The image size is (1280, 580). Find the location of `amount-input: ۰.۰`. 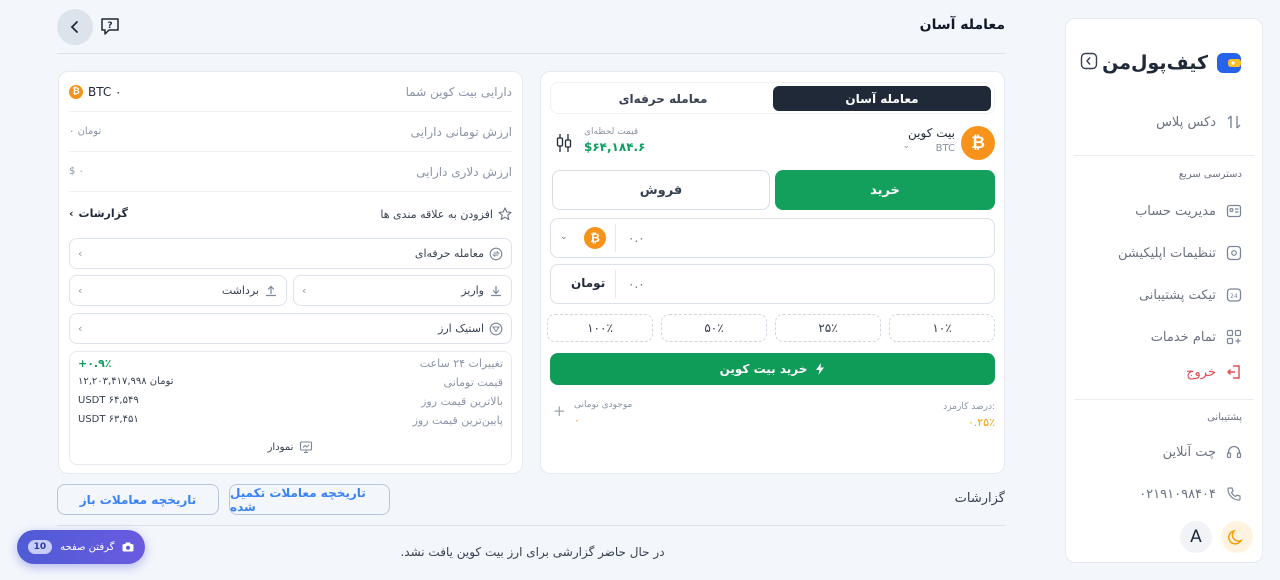

amount-input: ۰.۰ is located at coordinates (636, 238).